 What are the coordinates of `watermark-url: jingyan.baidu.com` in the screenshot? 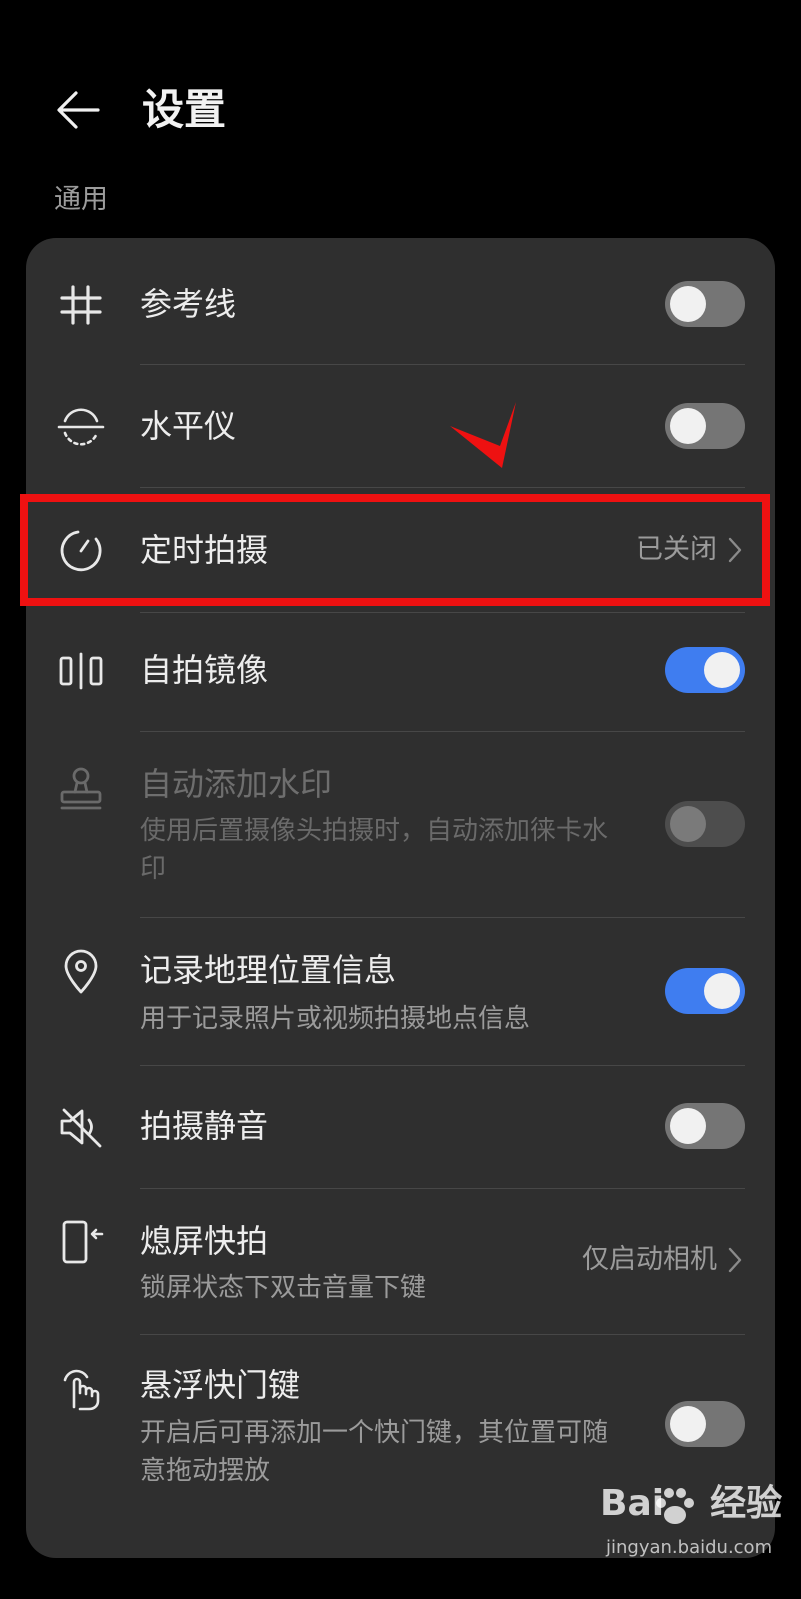 It's located at (689, 1547).